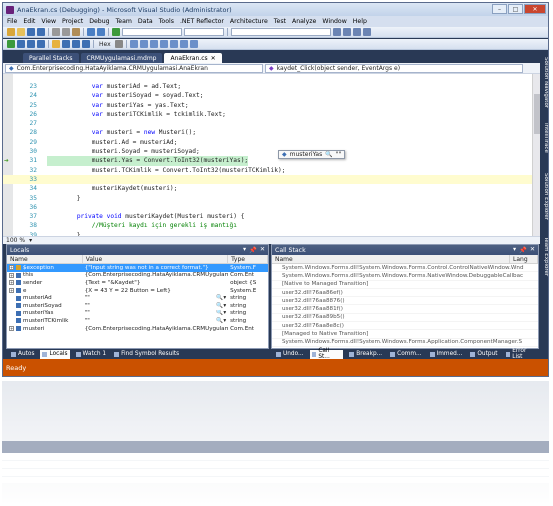 This screenshot has height=506, width=553. Describe the element at coordinates (193, 58) in the screenshot. I see `tab-anaekran-cs: AnaEkran.cs ✕` at that location.